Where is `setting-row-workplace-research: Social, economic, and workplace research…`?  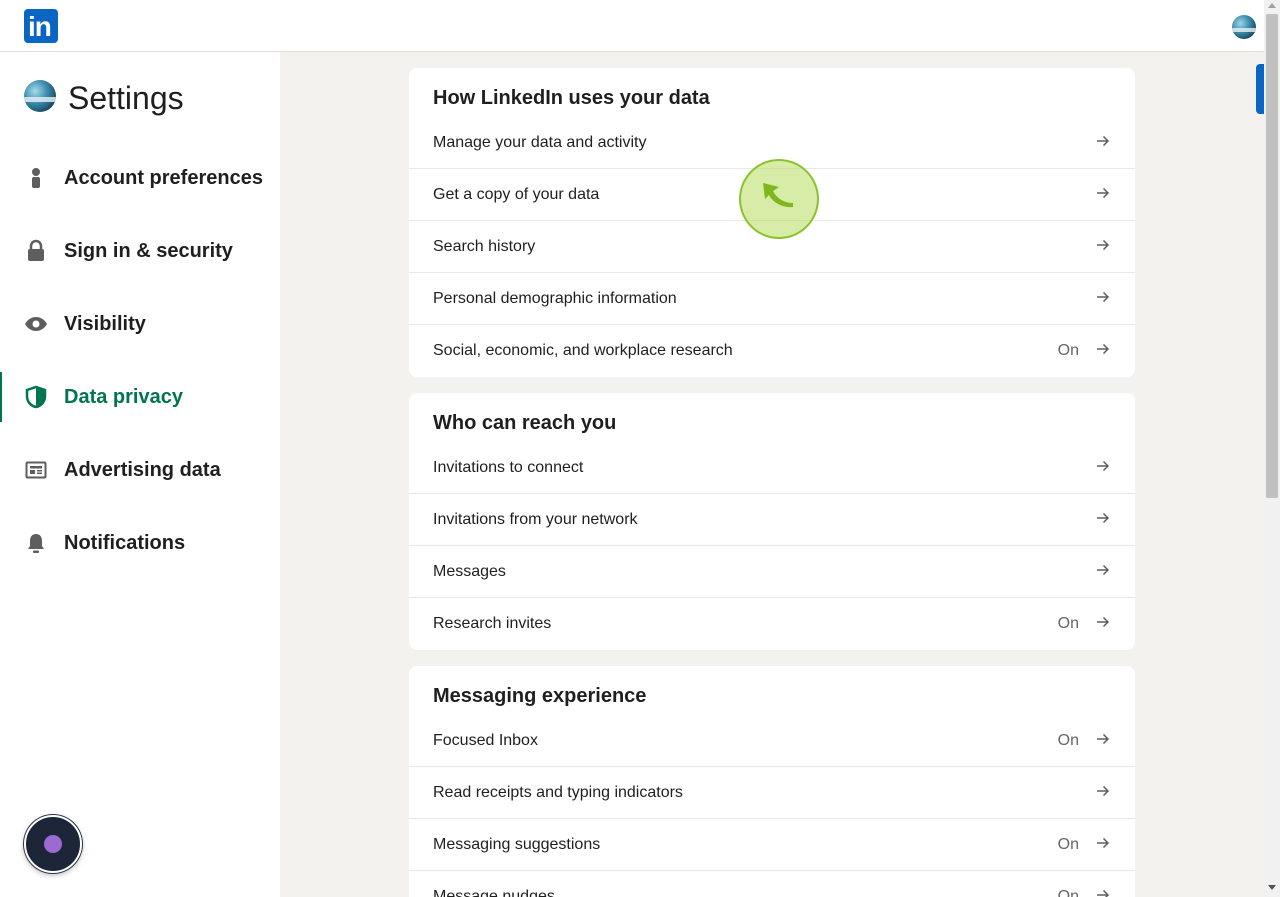
setting-row-workplace-research: Social, economic, and workplace research… is located at coordinates (772, 351).